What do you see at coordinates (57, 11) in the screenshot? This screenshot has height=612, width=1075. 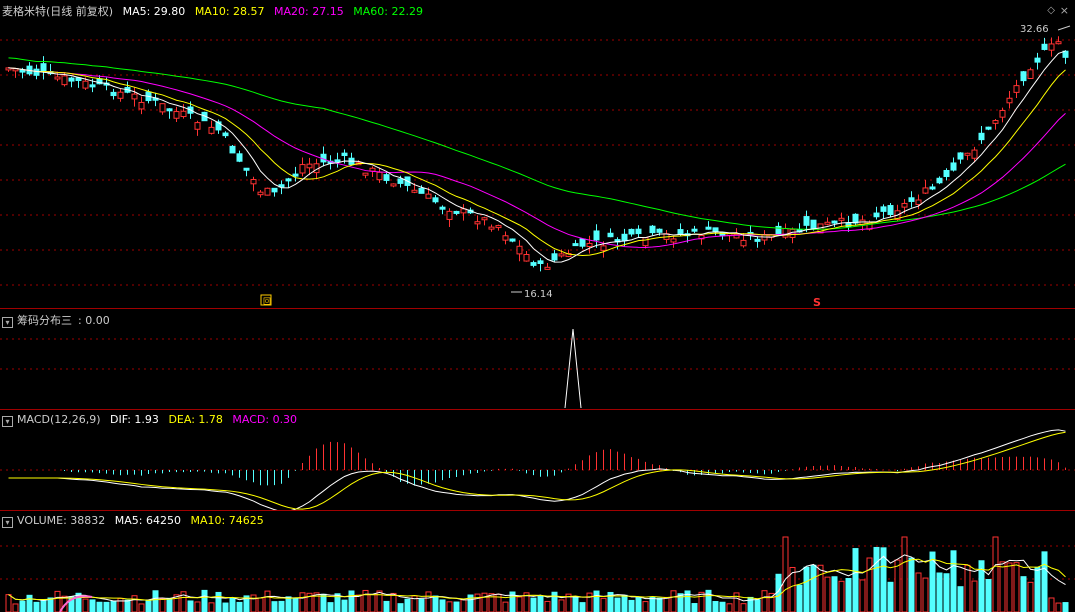 I see `stock-title: 麦格米特(日线 前复权)` at bounding box center [57, 11].